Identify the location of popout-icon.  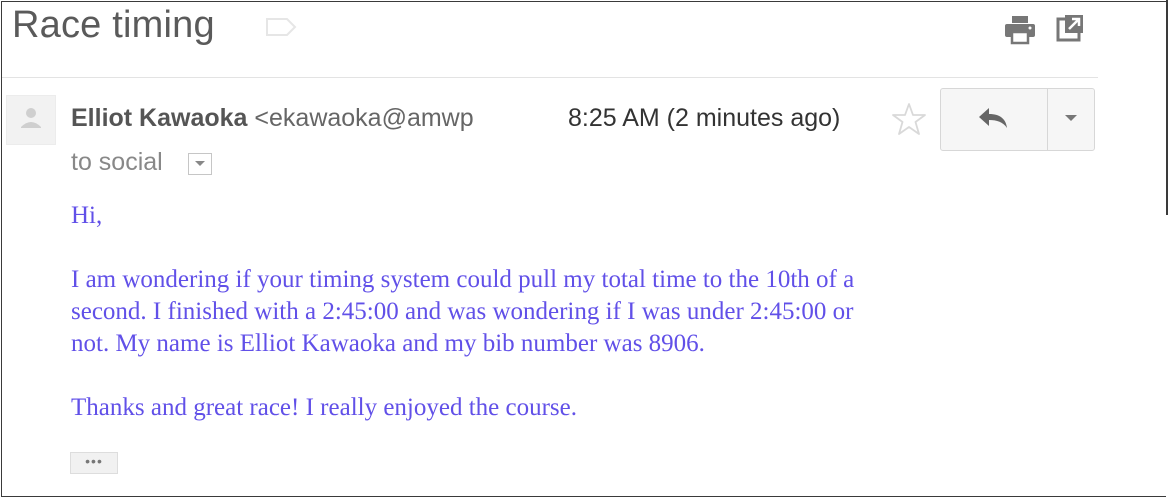
(1070, 28).